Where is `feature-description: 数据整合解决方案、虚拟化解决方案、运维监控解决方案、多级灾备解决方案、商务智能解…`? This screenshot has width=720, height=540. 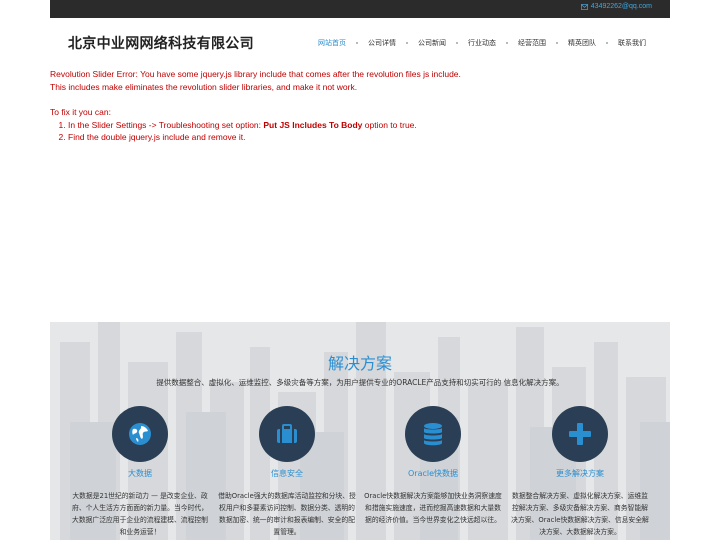 feature-description: 数据整合解决方案、虚拟化解决方案、运维监控解决方案、多级灾备解决方案、商务智能解… is located at coordinates (580, 514).